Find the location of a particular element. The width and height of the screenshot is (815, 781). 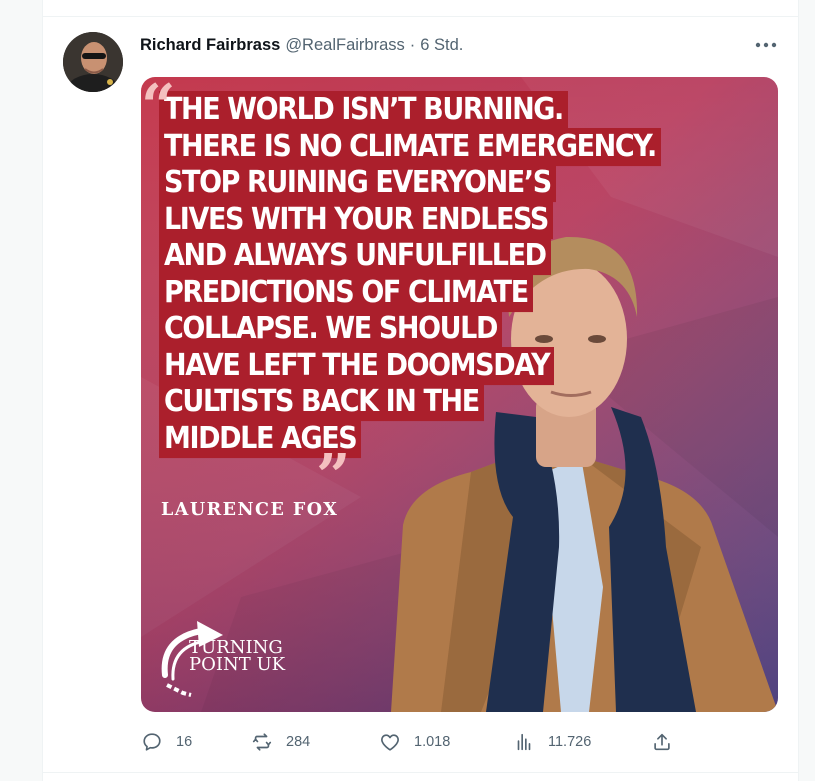

quote-line: COLLAPSE. WE SHOULD is located at coordinates (330, 329).